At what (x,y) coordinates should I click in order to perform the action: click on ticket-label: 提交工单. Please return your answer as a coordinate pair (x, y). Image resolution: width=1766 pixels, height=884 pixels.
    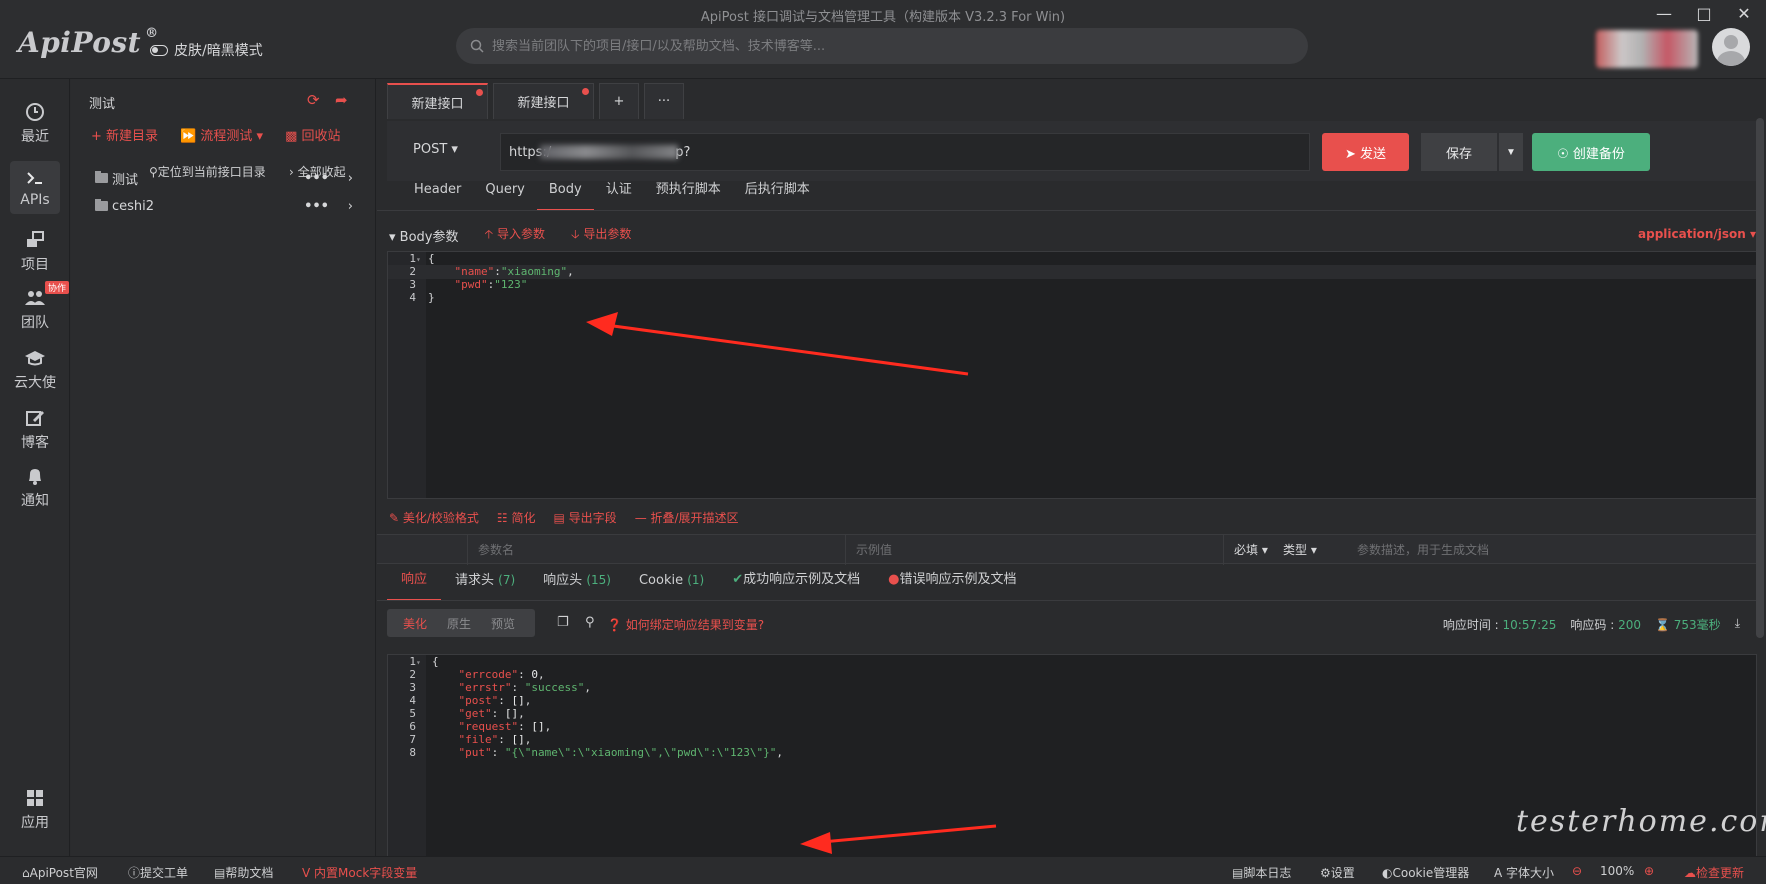
    Looking at the image, I should click on (164, 873).